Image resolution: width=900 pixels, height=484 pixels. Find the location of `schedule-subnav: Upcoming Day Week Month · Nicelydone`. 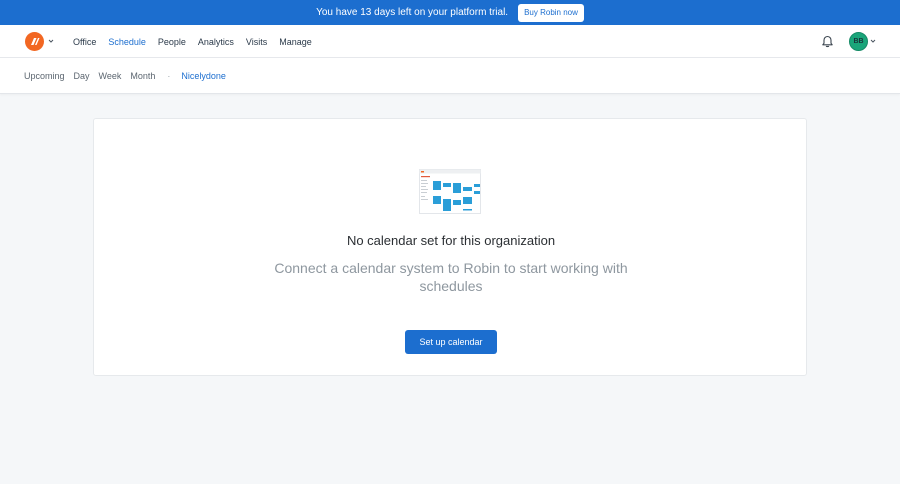

schedule-subnav: Upcoming Day Week Month · Nicelydone is located at coordinates (450, 76).